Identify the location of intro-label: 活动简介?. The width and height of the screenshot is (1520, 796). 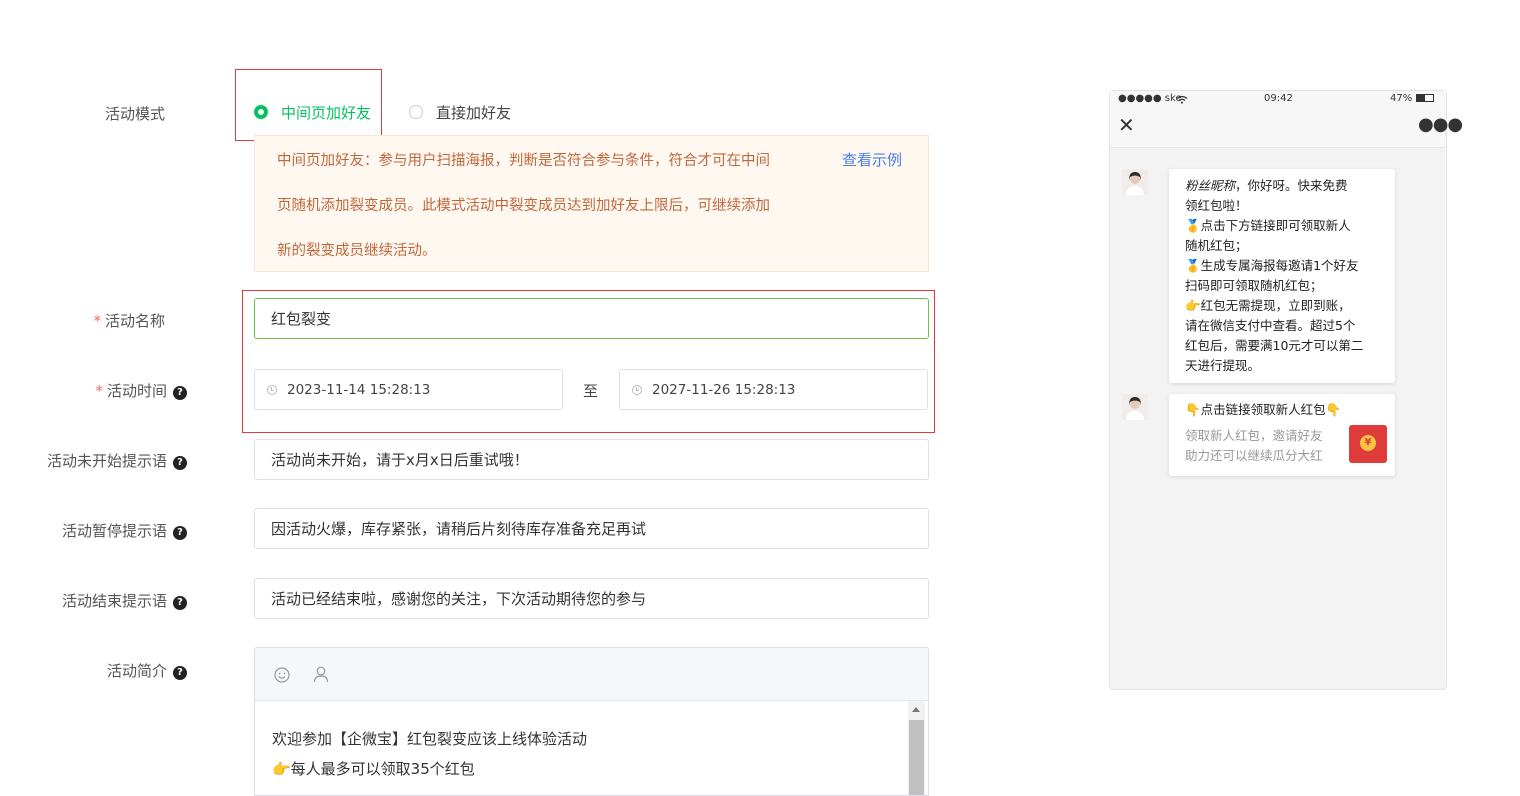
(93, 670).